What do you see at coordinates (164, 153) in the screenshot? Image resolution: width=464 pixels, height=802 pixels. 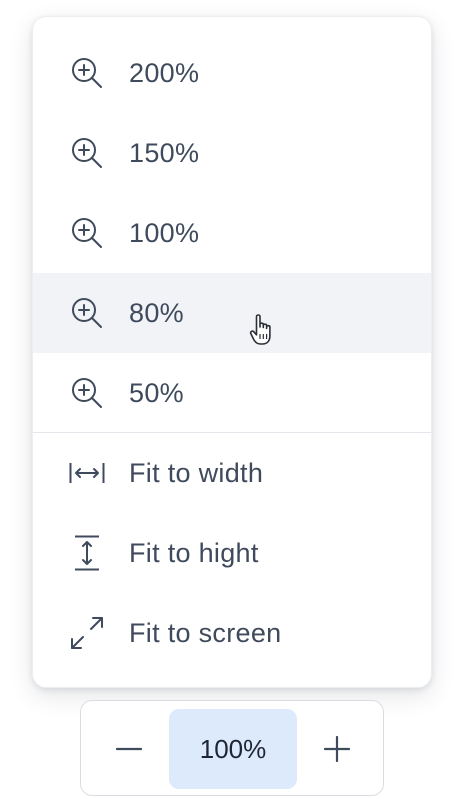 I see `menu-item-label: 150%` at bounding box center [164, 153].